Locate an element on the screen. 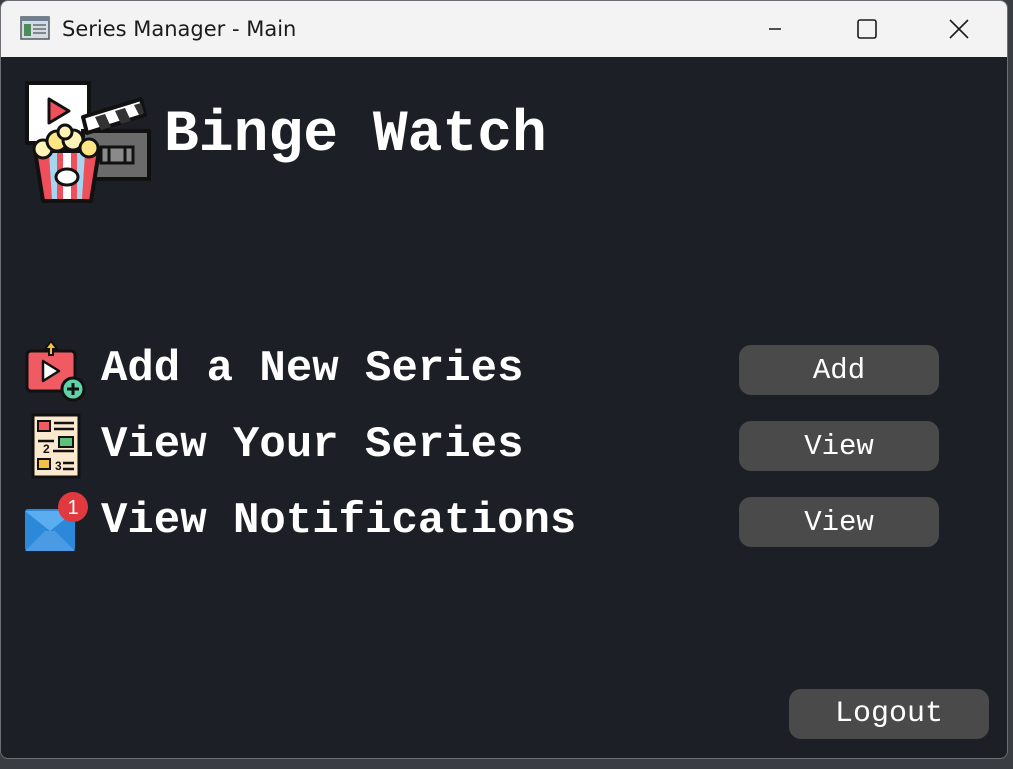 Image resolution: width=1013 pixels, height=769 pixels. maximize-button is located at coordinates (867, 29).